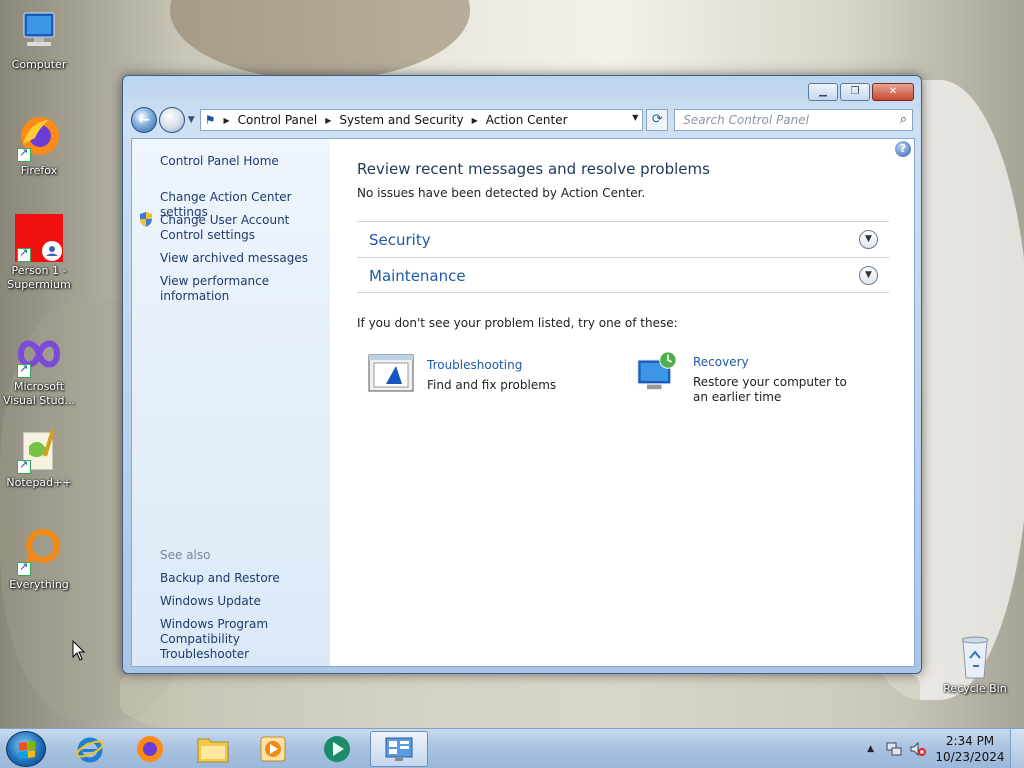  I want to click on desktop-icon-label: Notepad++, so click(39, 482).